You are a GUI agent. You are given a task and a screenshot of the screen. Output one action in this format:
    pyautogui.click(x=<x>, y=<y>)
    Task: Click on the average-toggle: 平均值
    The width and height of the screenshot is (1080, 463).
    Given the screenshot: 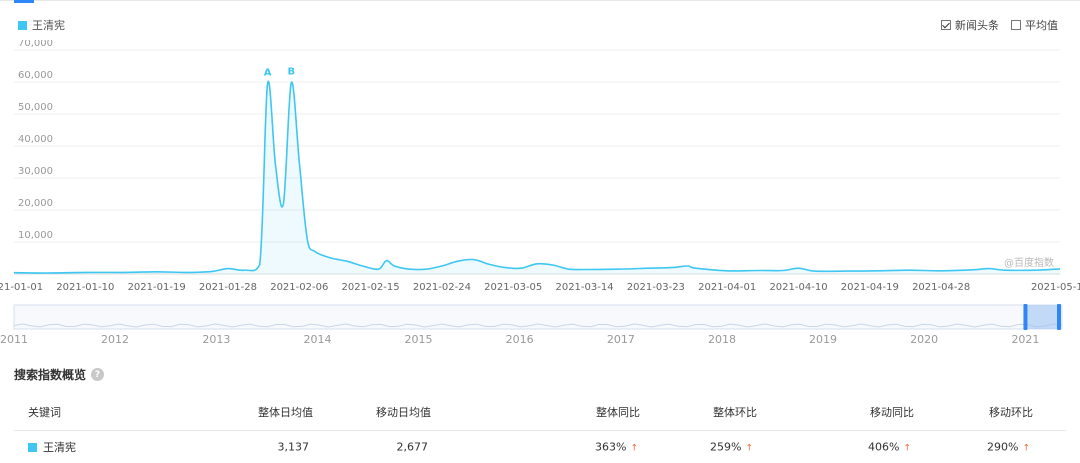 What is the action you would take?
    pyautogui.click(x=1034, y=25)
    